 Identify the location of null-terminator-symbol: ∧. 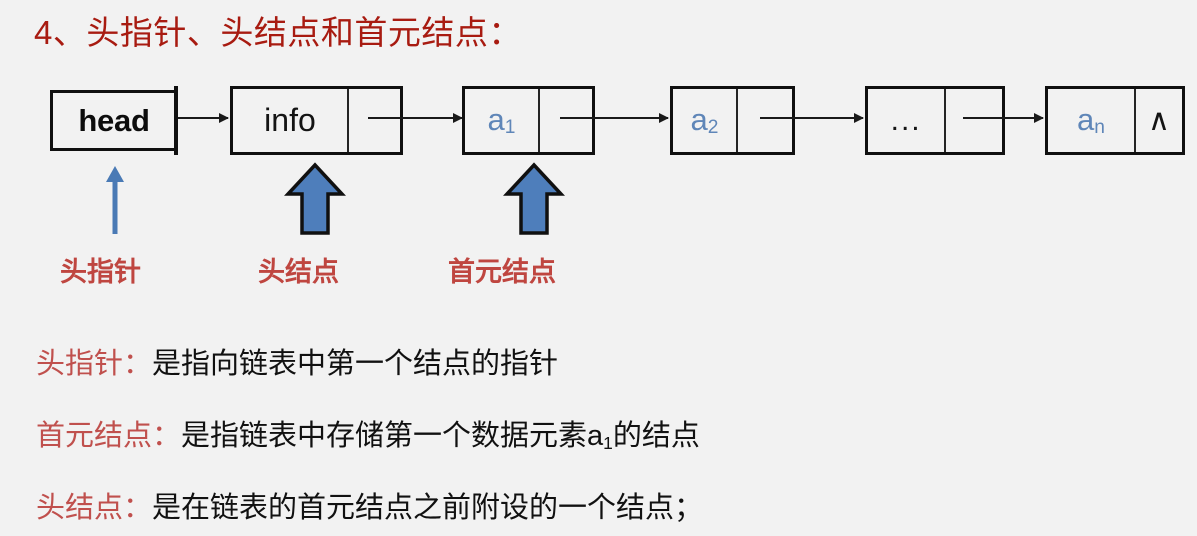
(1159, 120).